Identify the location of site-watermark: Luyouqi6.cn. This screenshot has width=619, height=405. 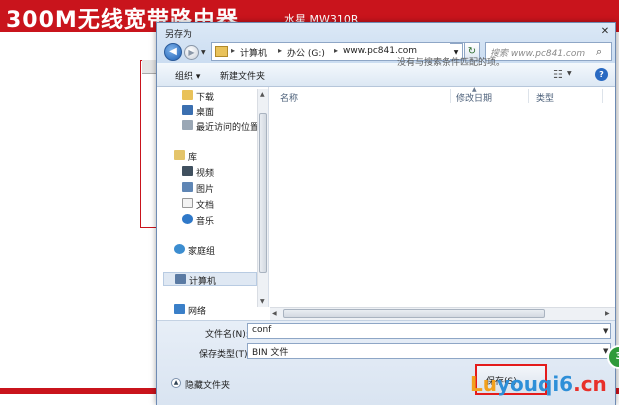
(538, 384).